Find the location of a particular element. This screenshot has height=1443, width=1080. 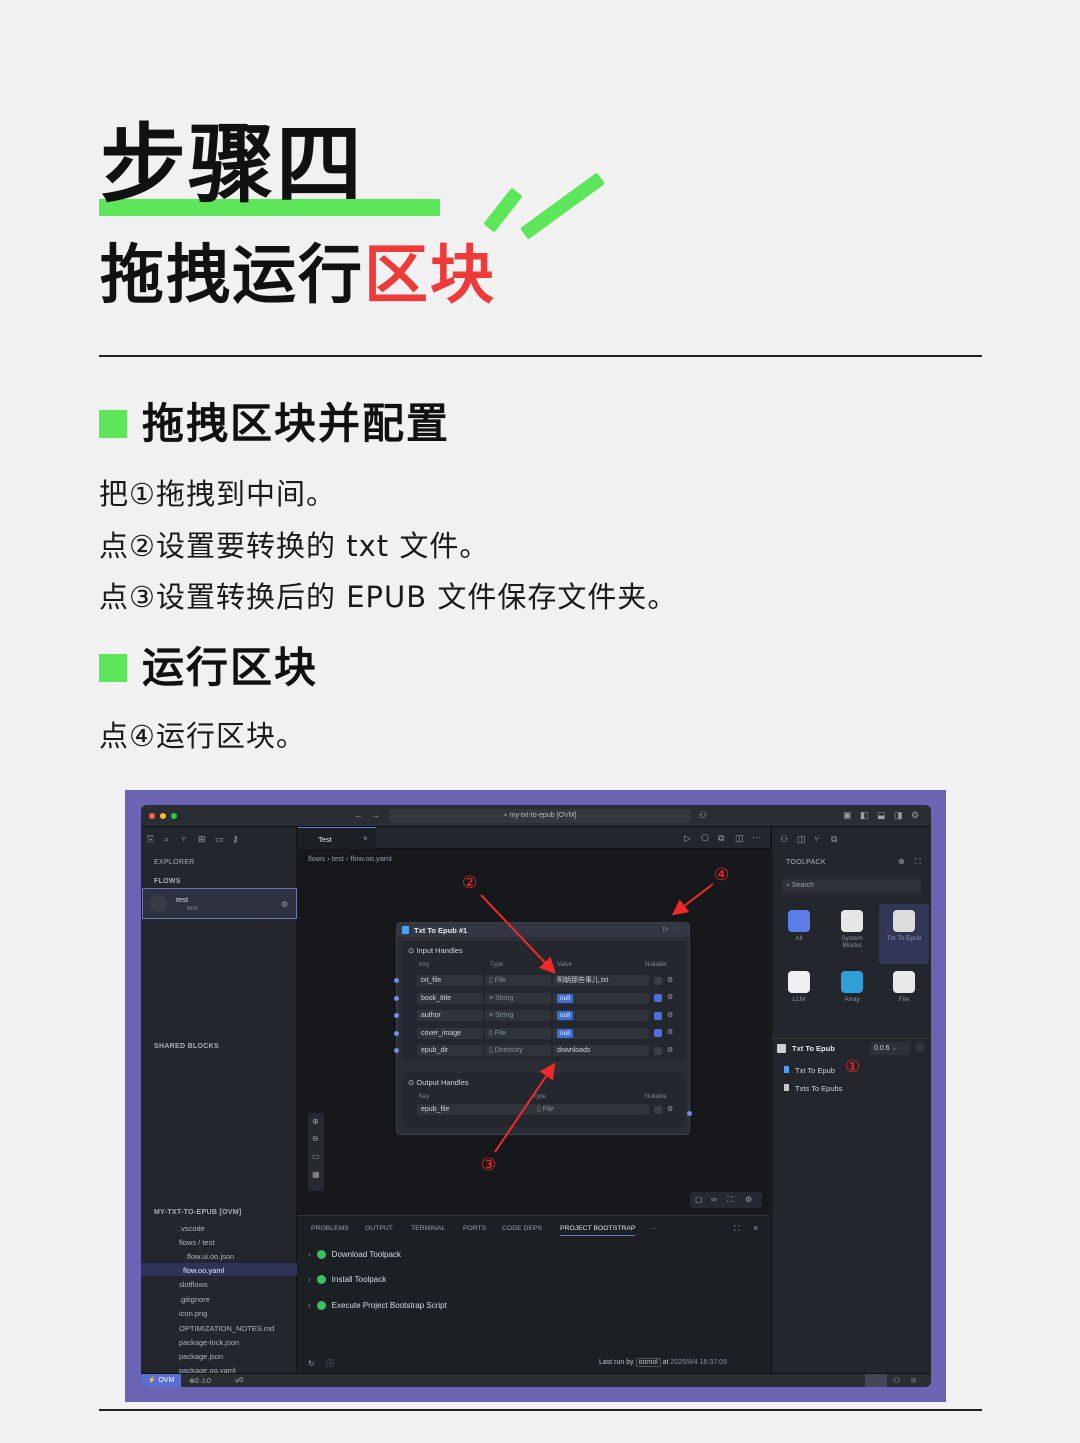

tab-code-deps: CODE DEPS is located at coordinates (522, 1228).